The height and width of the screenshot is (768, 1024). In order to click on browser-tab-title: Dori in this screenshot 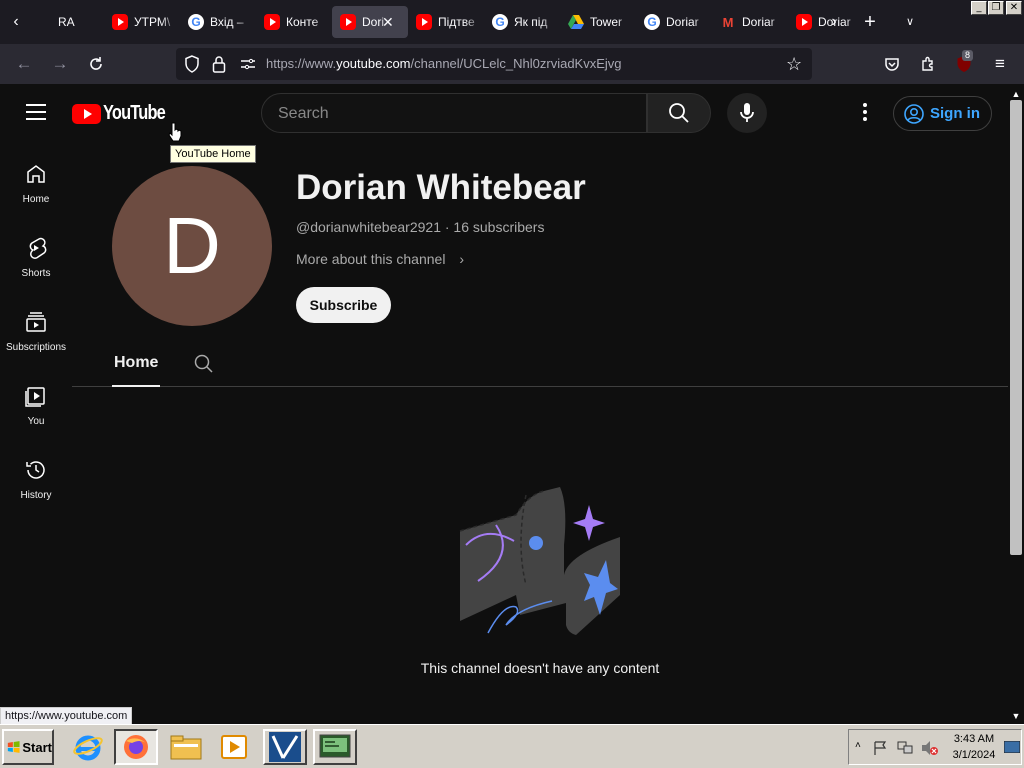, I will do `click(373, 22)`.